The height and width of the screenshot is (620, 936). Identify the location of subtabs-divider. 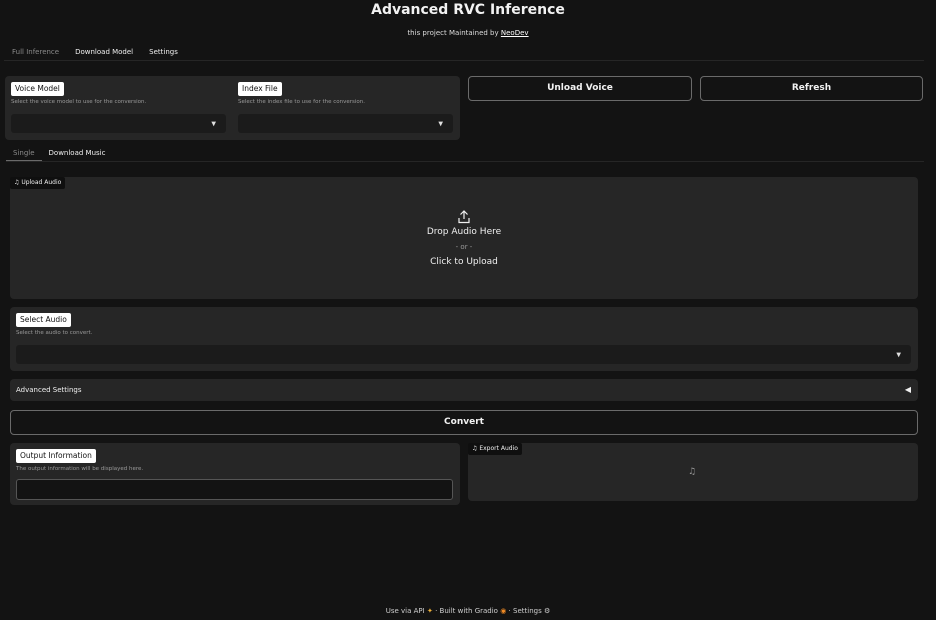
(465, 161).